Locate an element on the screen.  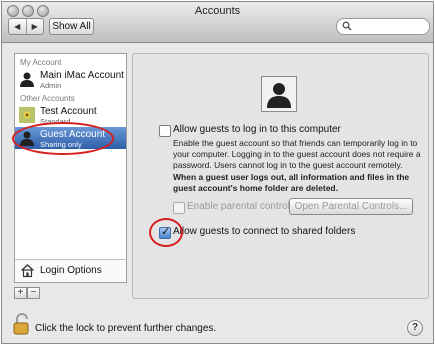
allow-guest-login-checkbox is located at coordinates (165, 131).